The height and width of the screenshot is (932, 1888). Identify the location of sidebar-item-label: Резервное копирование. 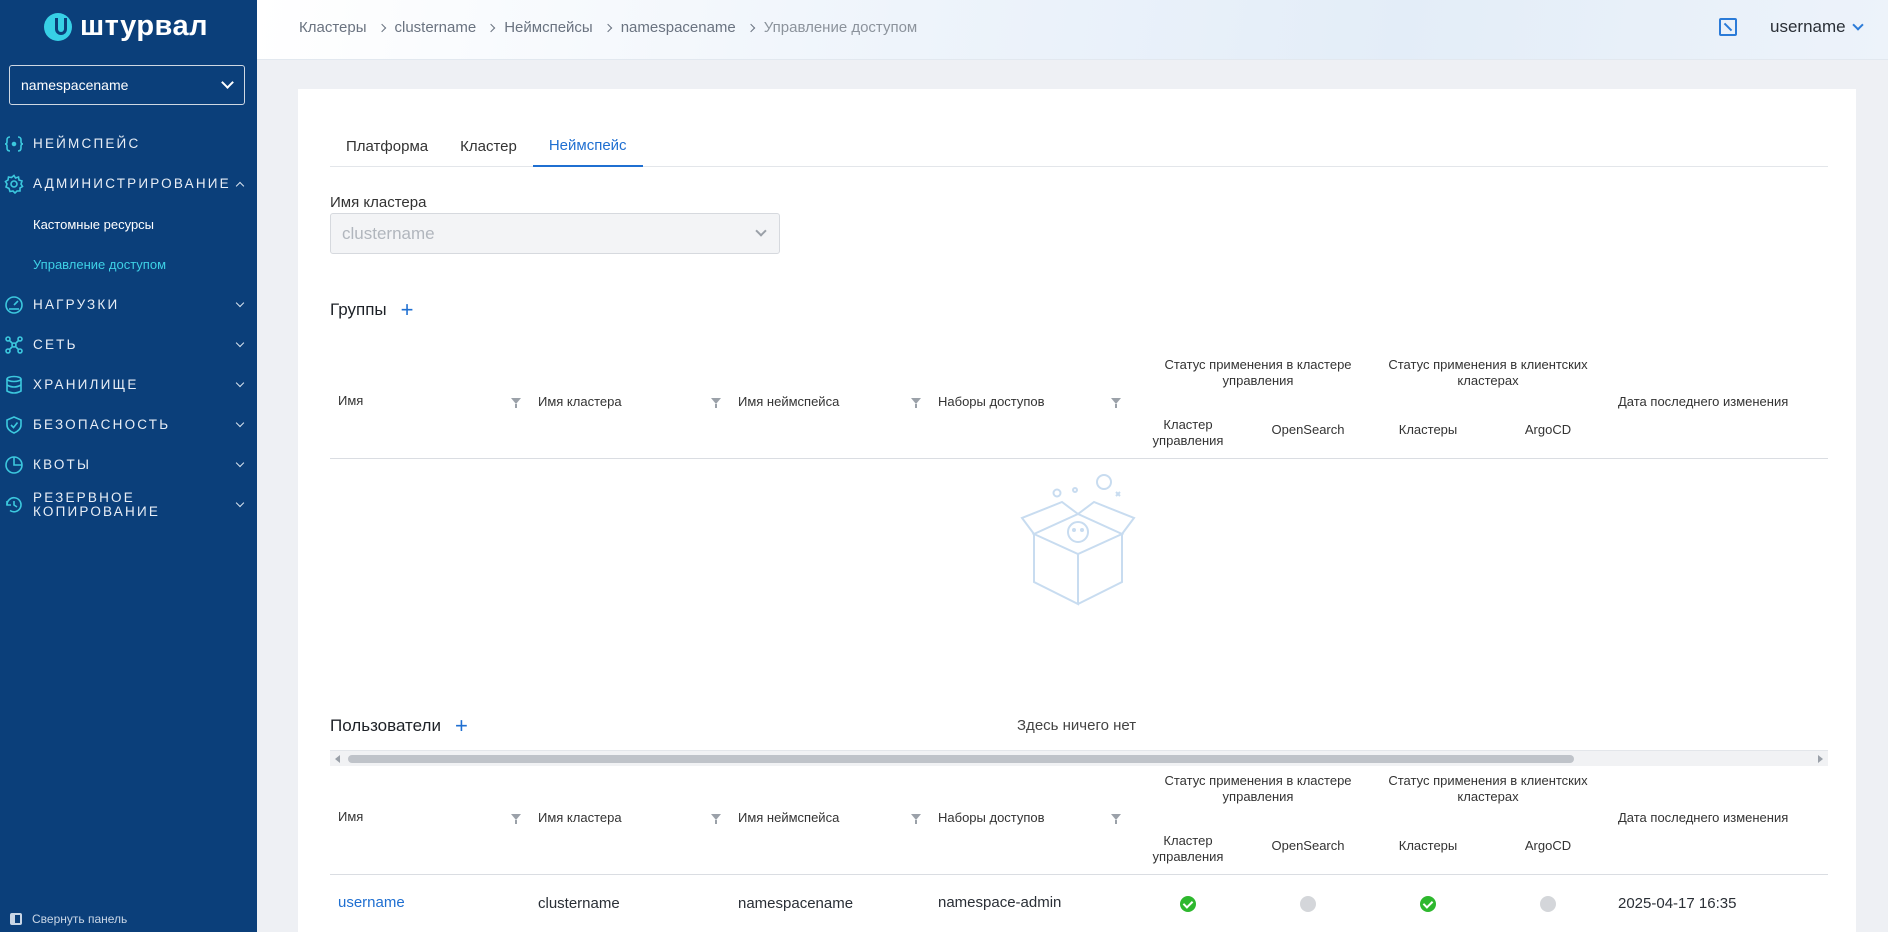
(97, 504).